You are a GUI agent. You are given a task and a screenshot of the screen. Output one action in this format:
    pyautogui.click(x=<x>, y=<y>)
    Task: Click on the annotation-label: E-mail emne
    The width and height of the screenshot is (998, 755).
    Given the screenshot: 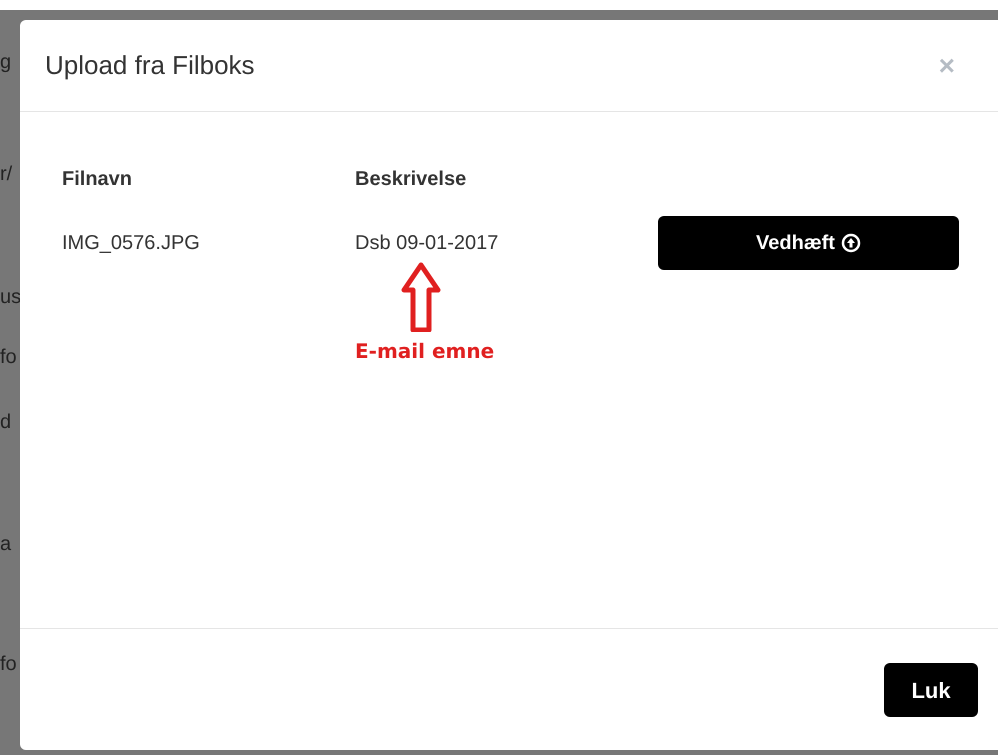 What is the action you would take?
    pyautogui.click(x=424, y=351)
    